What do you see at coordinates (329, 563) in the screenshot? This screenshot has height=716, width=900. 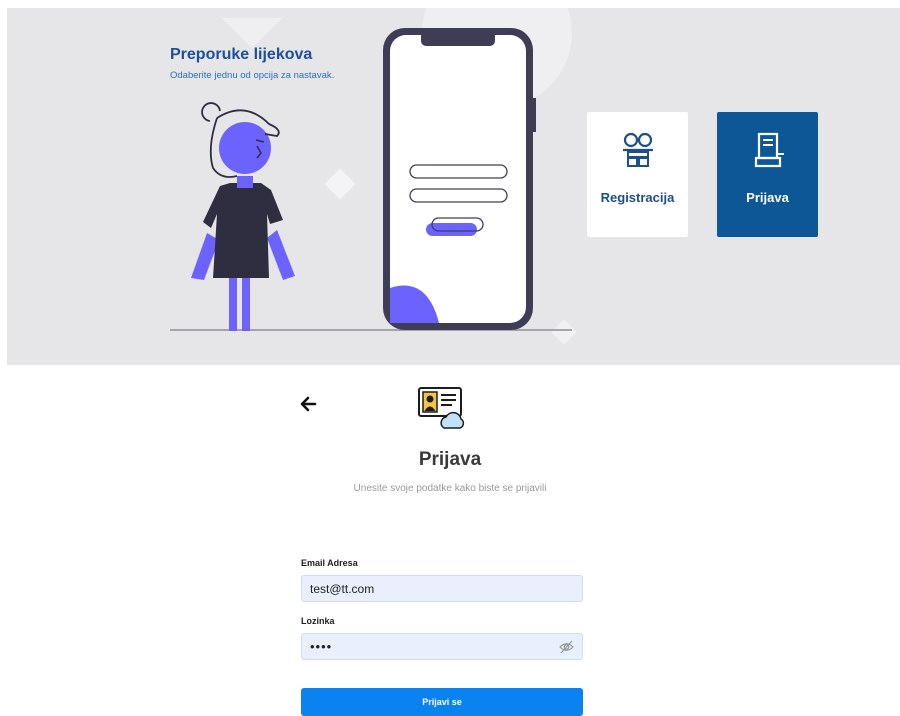 I see `email-label: Email Adresa` at bounding box center [329, 563].